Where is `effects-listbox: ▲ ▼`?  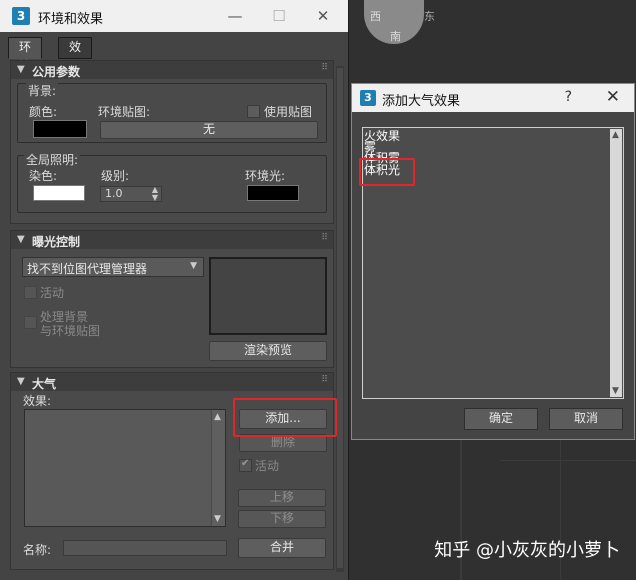
effects-listbox: ▲ ▼ is located at coordinates (125, 468).